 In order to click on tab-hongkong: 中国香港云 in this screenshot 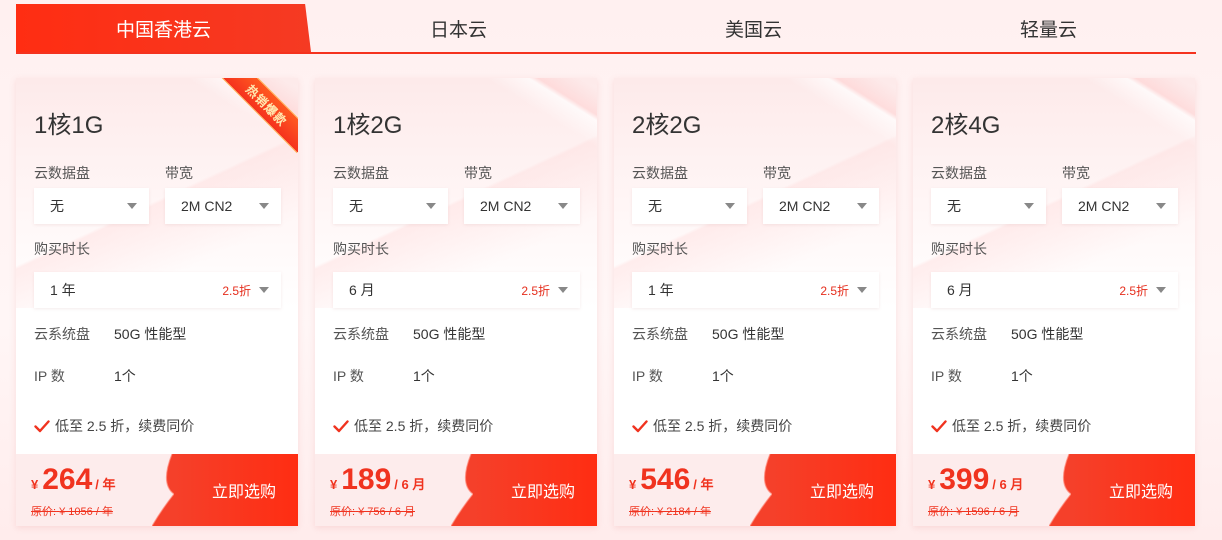, I will do `click(163, 28)`.